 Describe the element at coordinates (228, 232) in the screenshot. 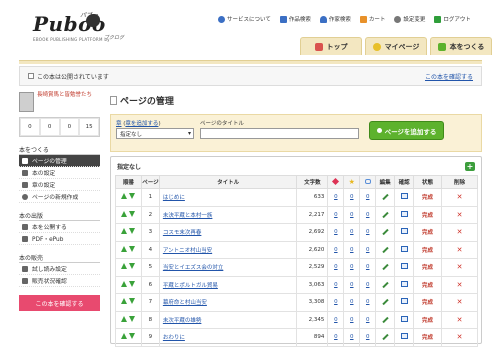

I see `page-title-link: コスモ末次再春` at that location.